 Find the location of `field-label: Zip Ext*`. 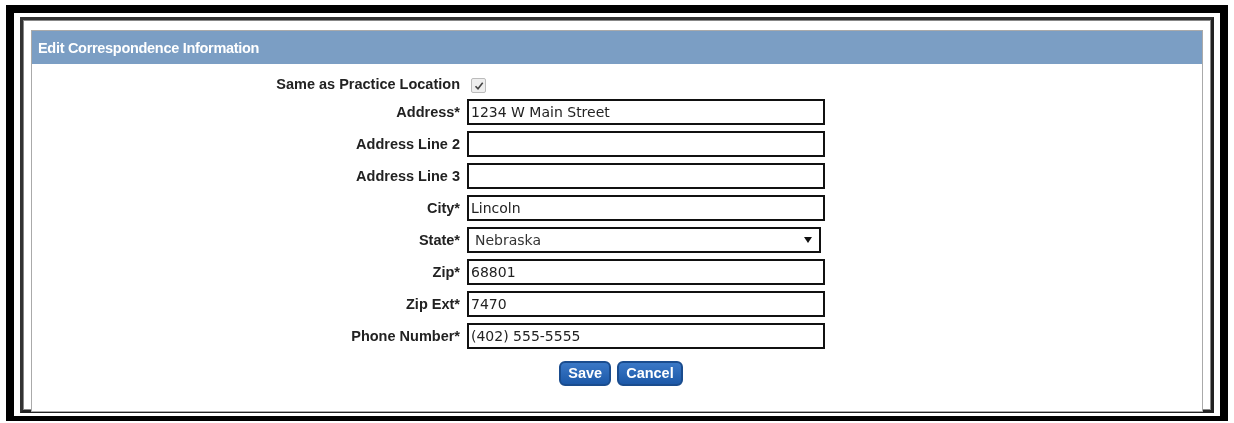

field-label: Zip Ext* is located at coordinates (433, 304).